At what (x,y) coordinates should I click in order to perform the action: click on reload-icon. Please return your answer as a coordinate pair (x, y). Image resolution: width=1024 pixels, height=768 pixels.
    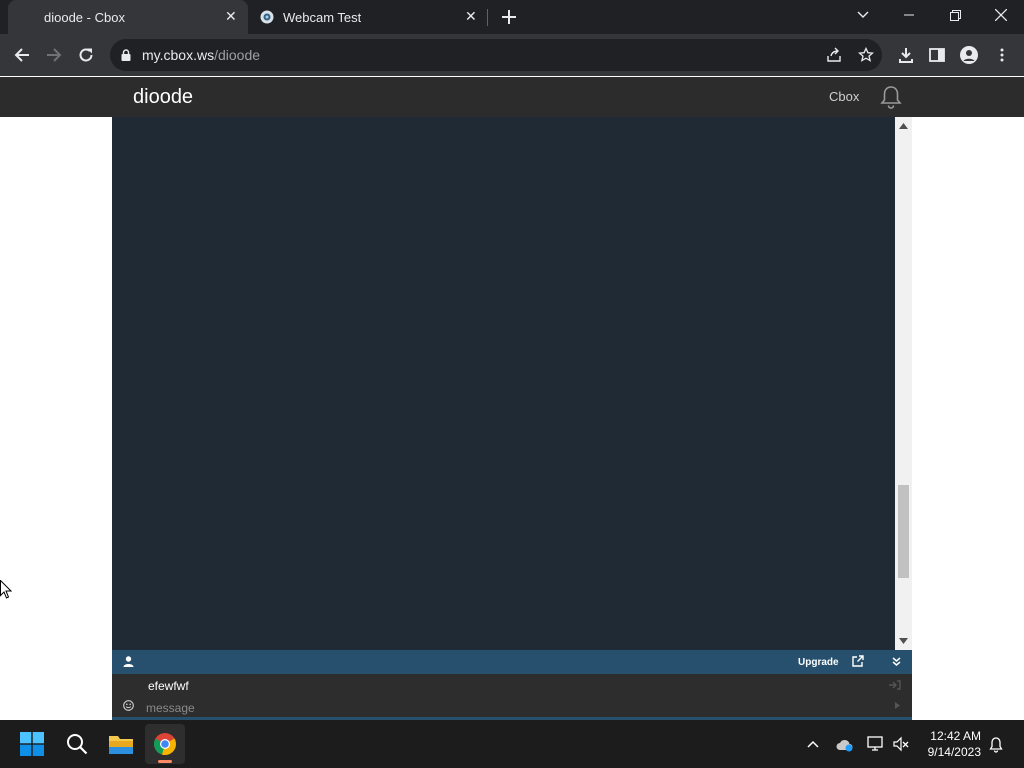
    Looking at the image, I should click on (86, 55).